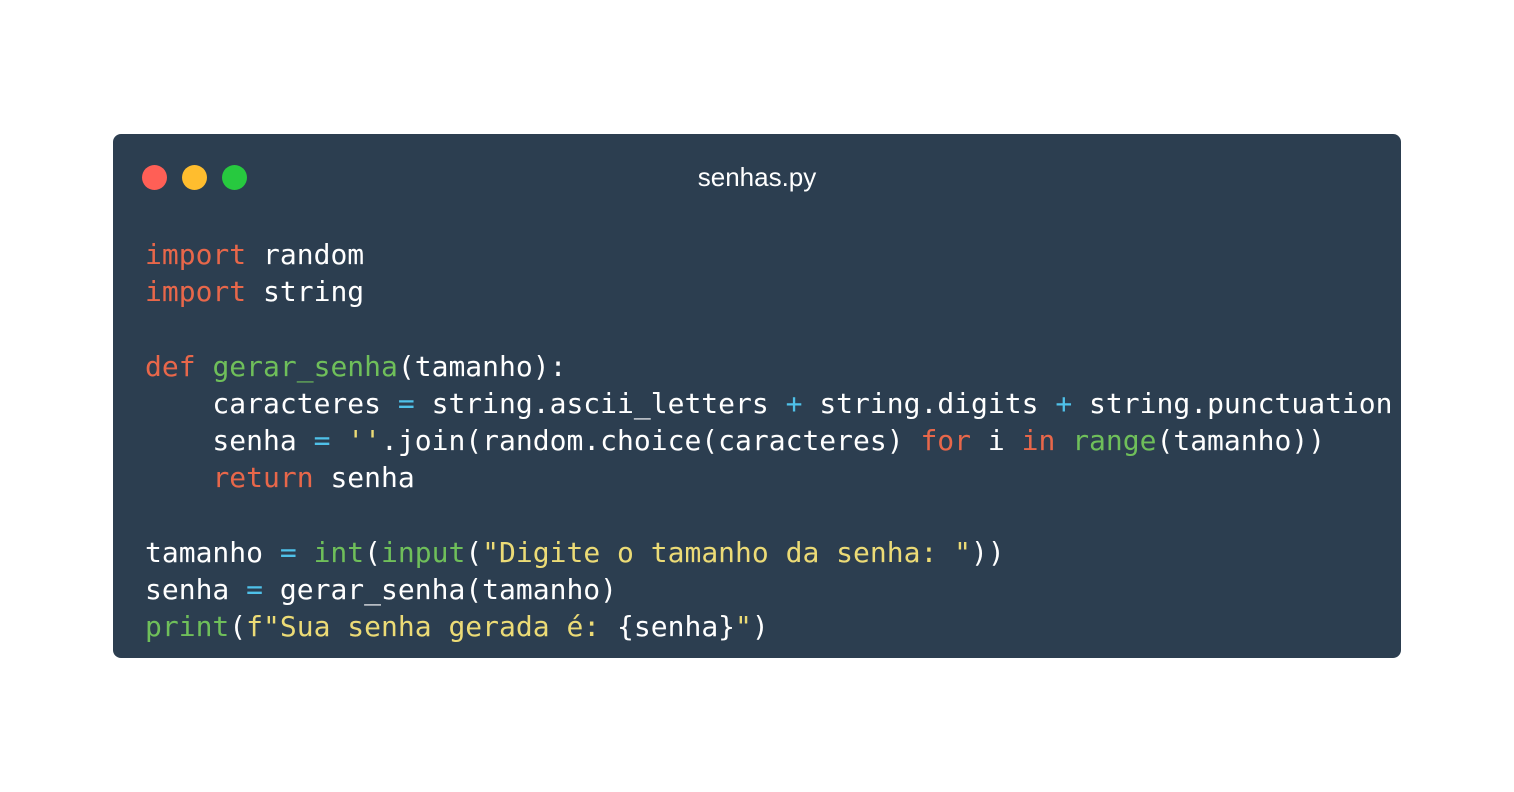 The width and height of the screenshot is (1514, 792). Describe the element at coordinates (339, 552) in the screenshot. I see `code-token-fn: int` at that location.